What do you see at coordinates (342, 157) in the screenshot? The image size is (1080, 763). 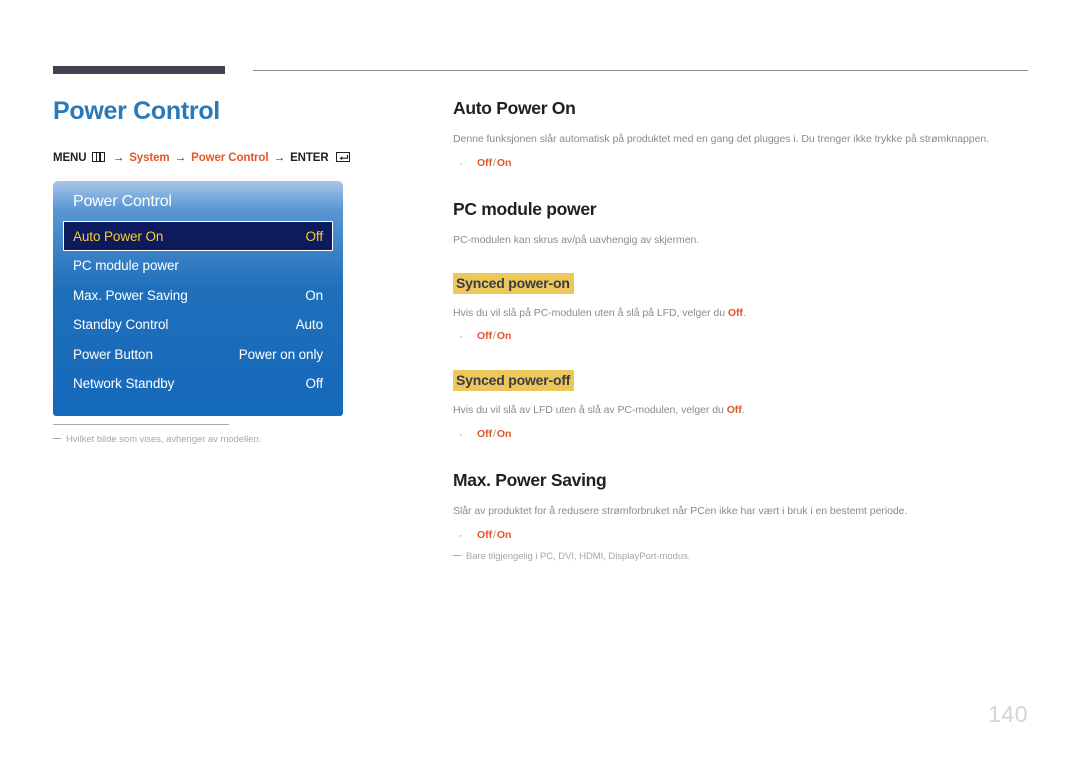 I see `enter-return-icon` at bounding box center [342, 157].